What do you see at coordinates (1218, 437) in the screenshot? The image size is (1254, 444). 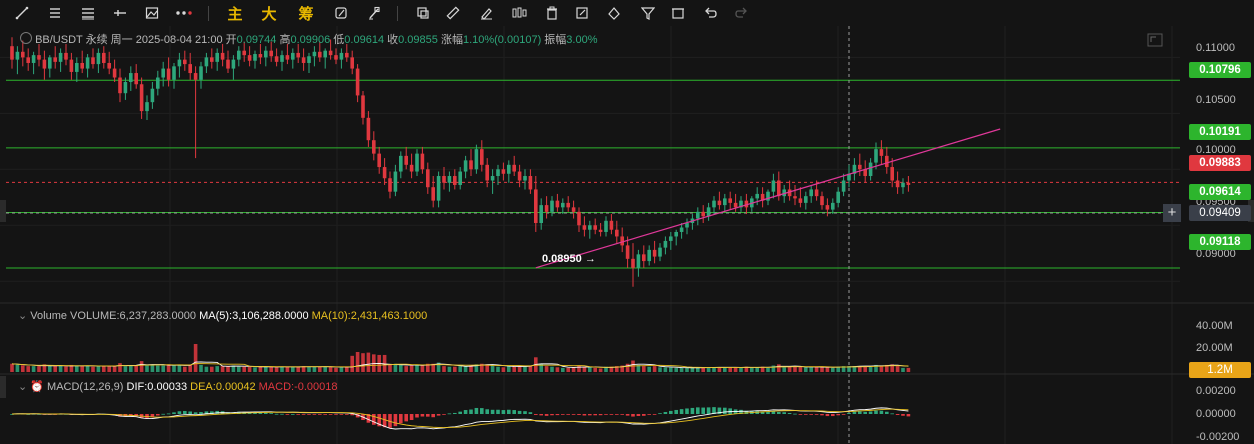 I see `macd-axis-label: -0.00200` at bounding box center [1218, 437].